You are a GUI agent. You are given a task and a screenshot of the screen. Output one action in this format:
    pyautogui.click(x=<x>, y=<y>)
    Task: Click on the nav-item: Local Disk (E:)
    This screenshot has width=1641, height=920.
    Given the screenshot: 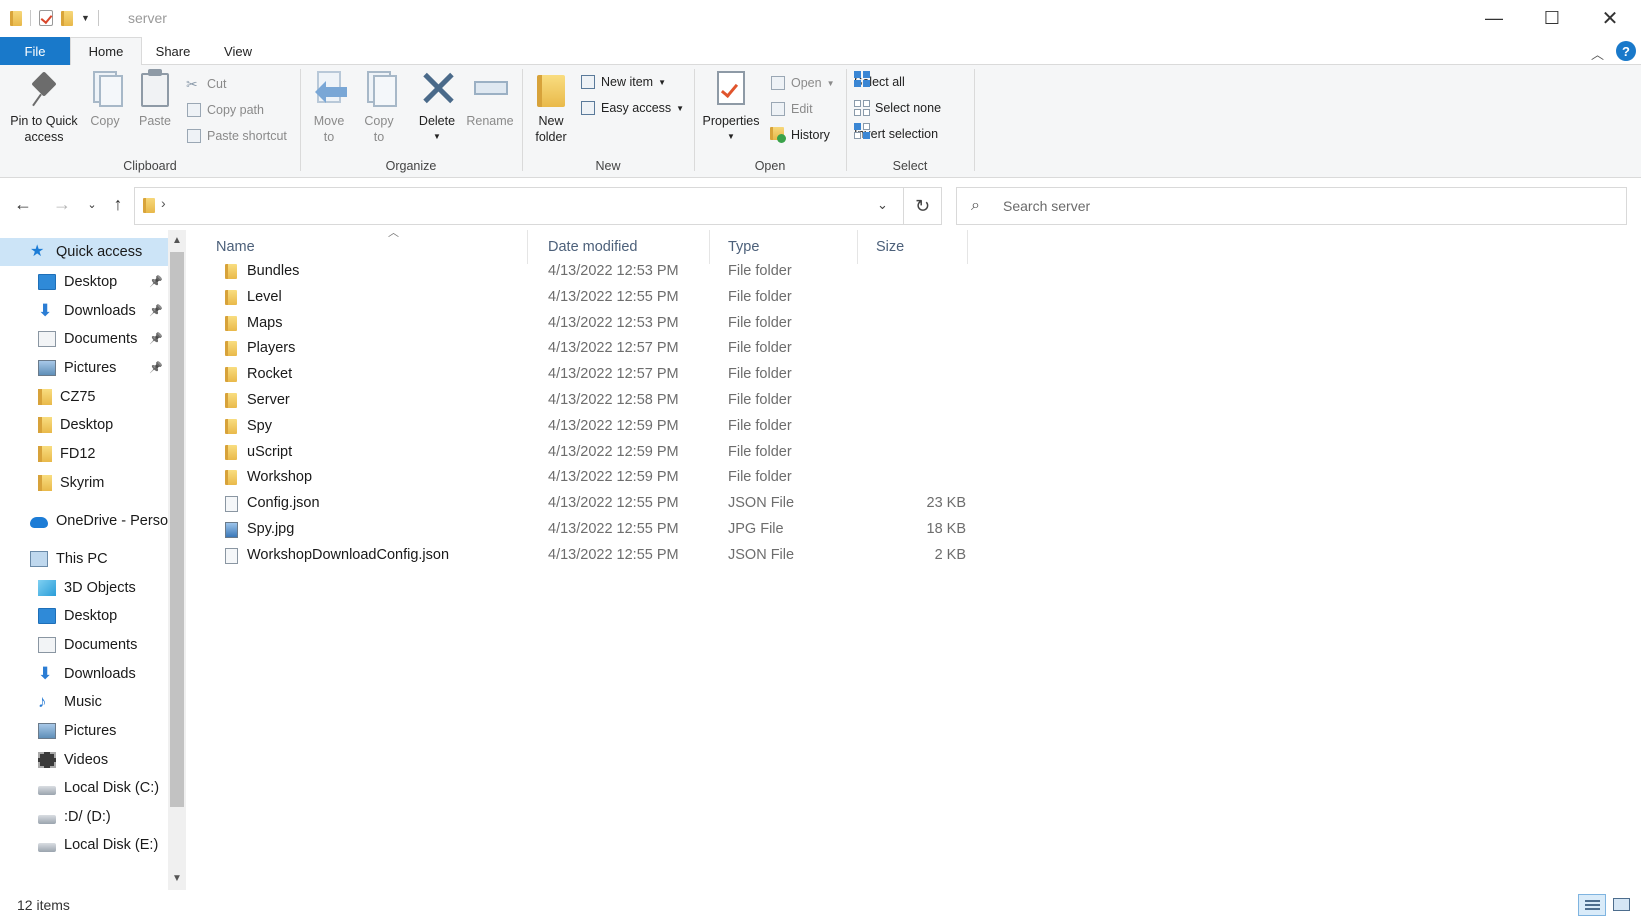 What is the action you would take?
    pyautogui.click(x=87, y=845)
    